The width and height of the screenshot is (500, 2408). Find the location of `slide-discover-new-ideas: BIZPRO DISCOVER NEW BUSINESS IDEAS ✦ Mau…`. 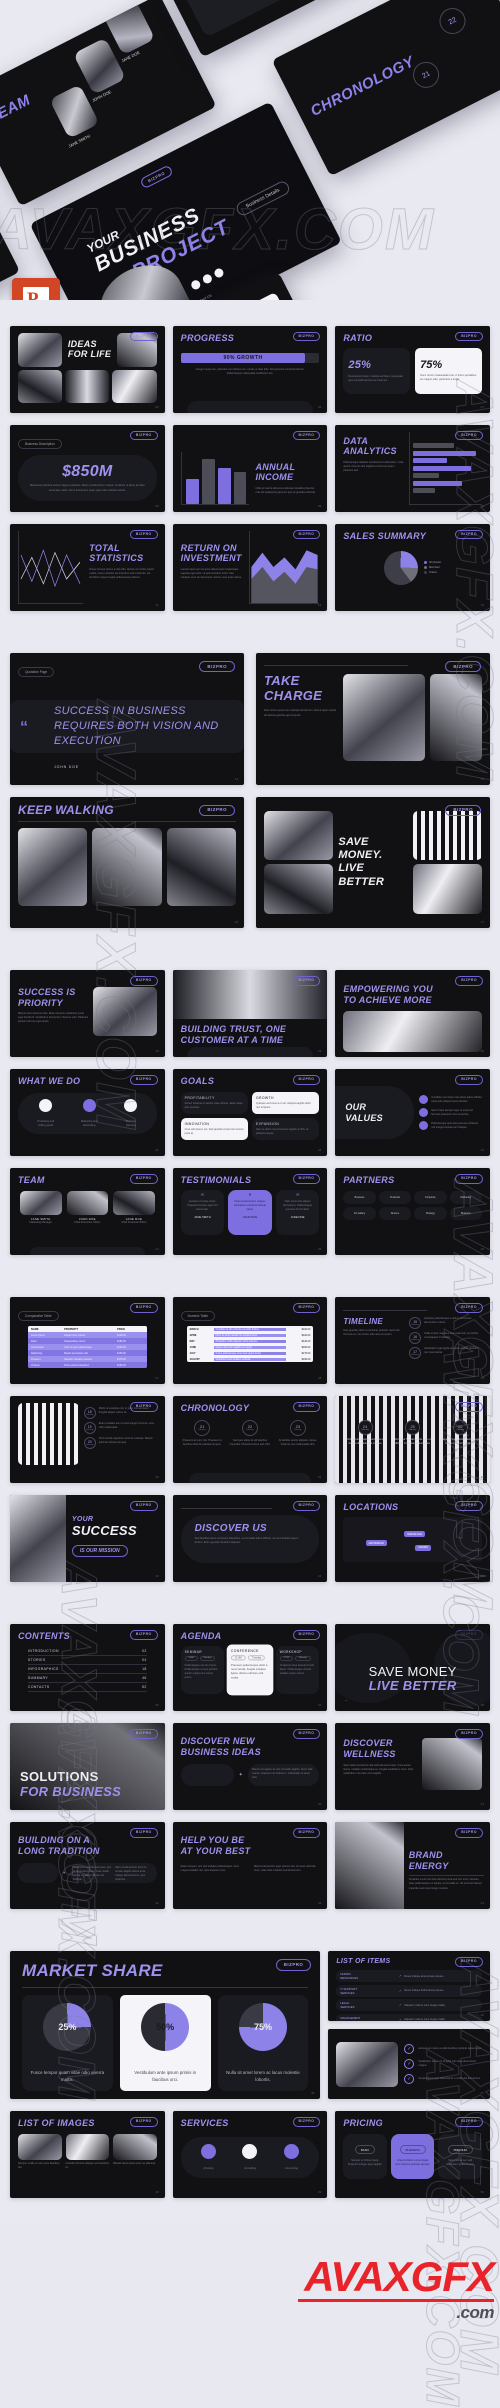

slide-discover-new-ideas: BIZPRO DISCOVER NEW BUSINESS IDEAS ✦ Mau… is located at coordinates (250, 1767).